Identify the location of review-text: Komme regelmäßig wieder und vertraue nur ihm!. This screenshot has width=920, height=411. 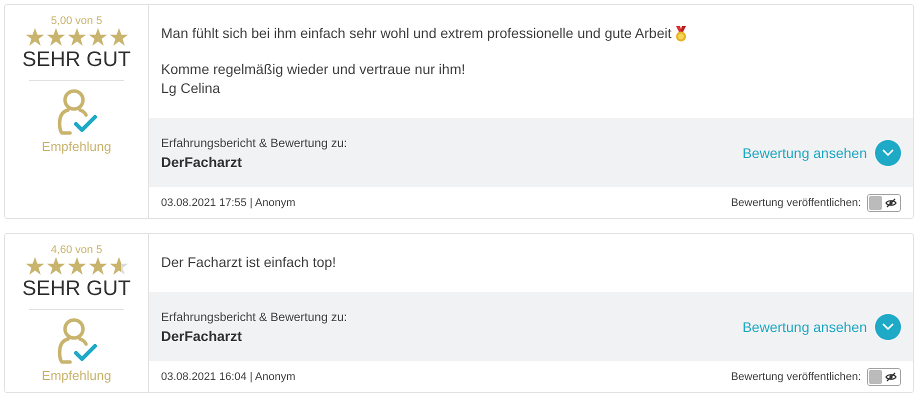
(313, 69).